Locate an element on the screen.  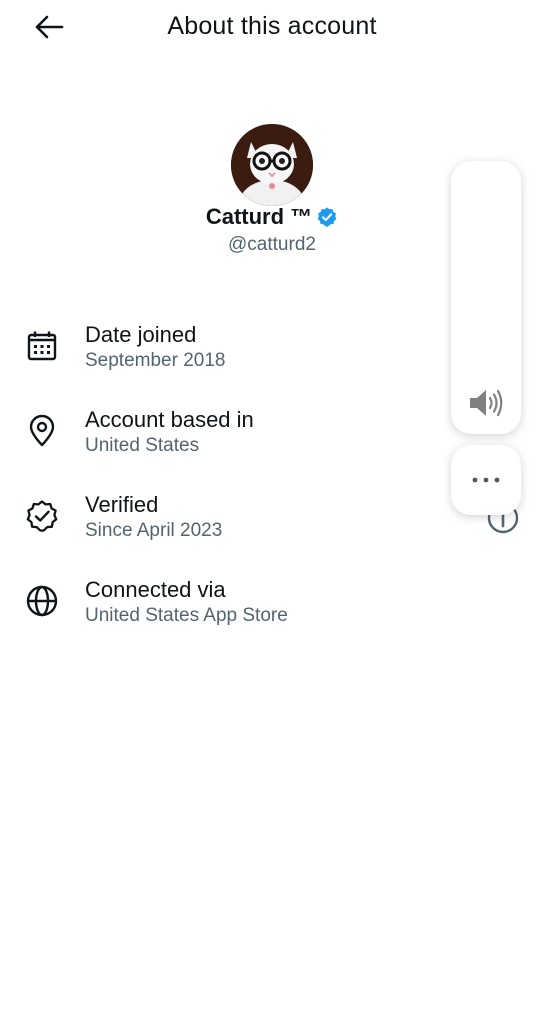
list-item-connected-via: Connected via United States App Store is located at coordinates (272, 615).